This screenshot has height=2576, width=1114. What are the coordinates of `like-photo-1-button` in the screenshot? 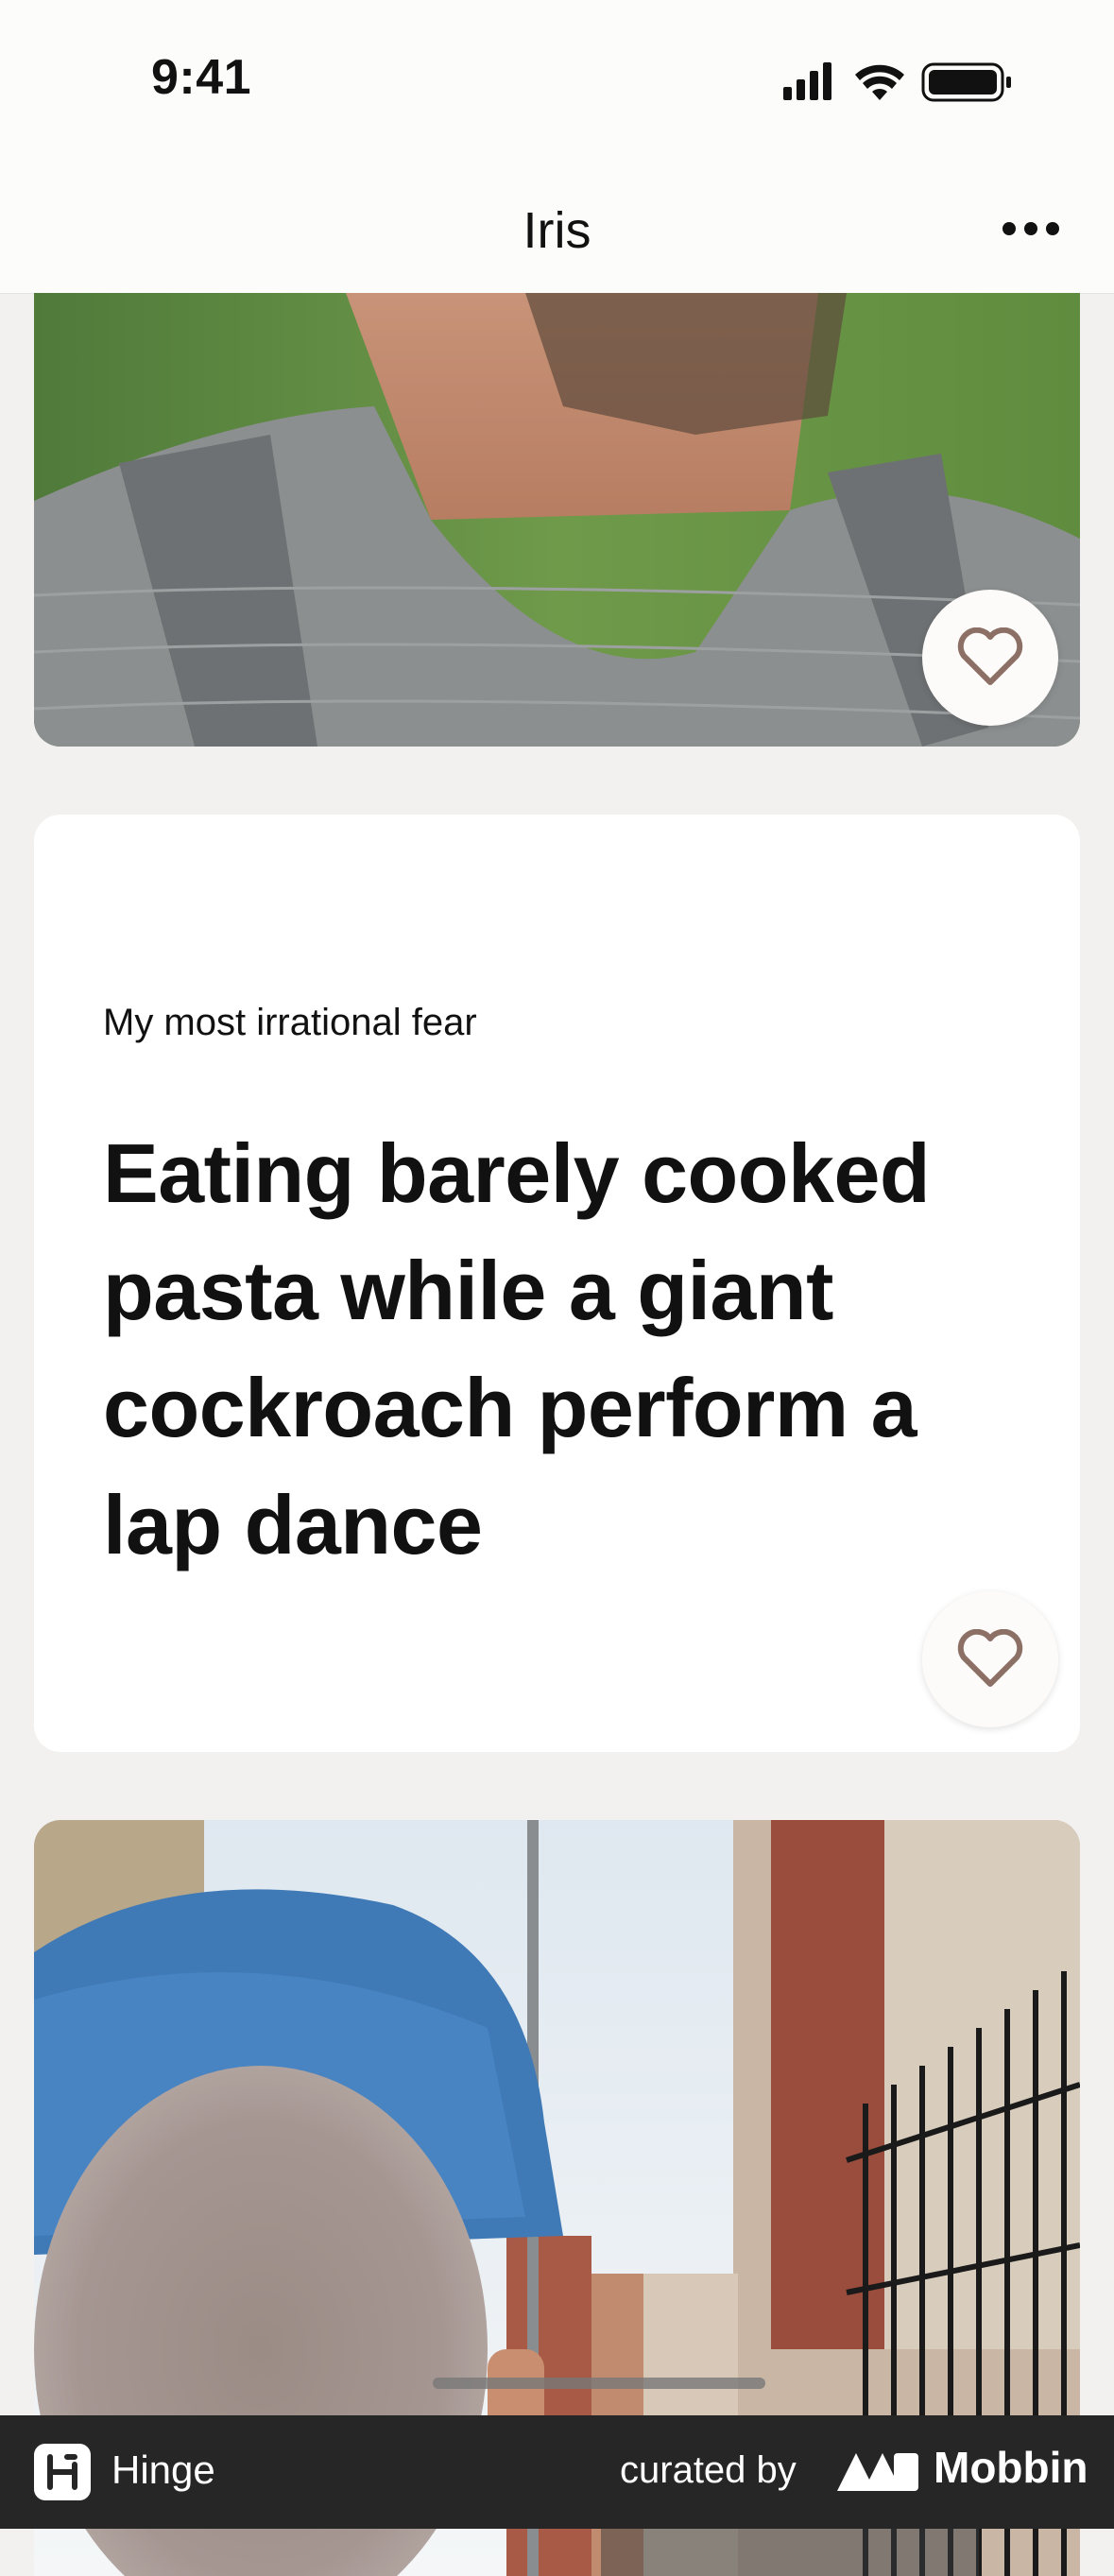 It's located at (990, 658).